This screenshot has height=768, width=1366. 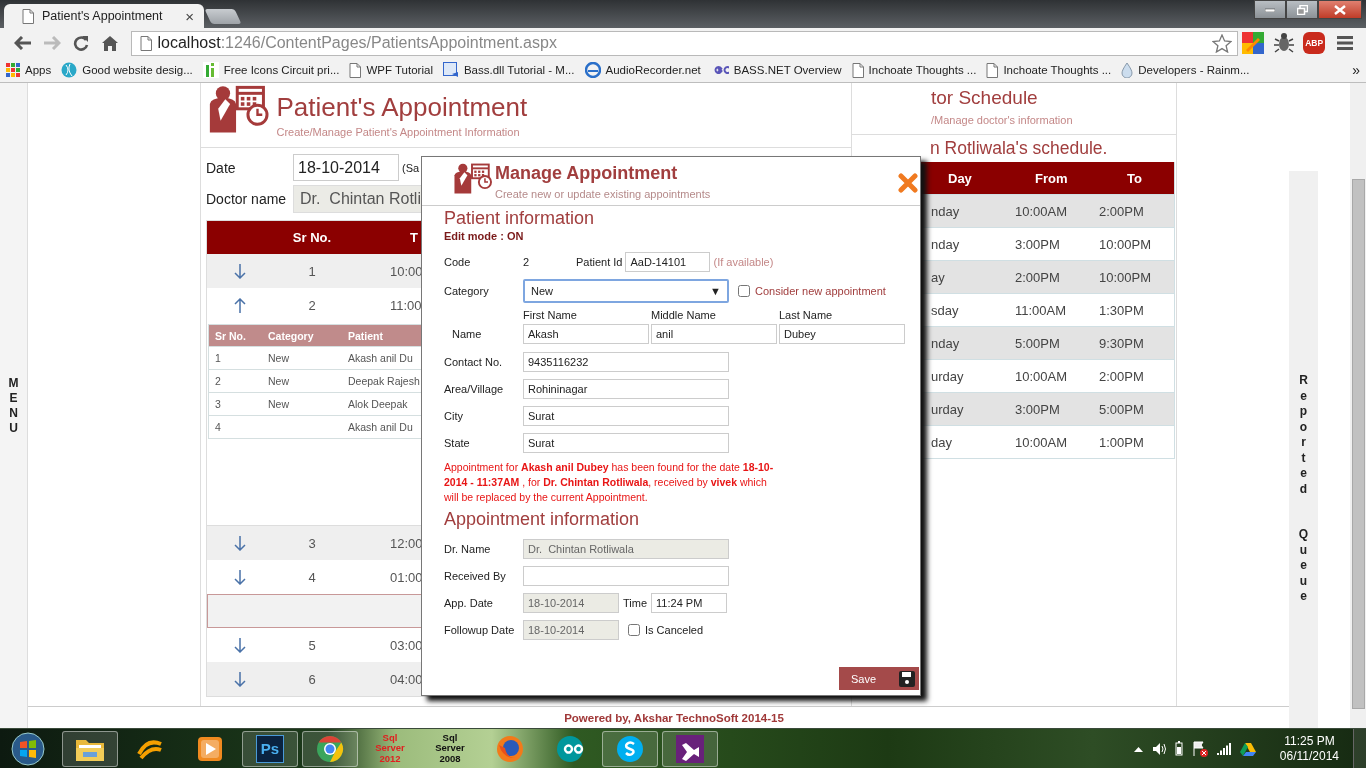 I want to click on clock: 11:25 PM 06/11/2014, so click(x=1309, y=748).